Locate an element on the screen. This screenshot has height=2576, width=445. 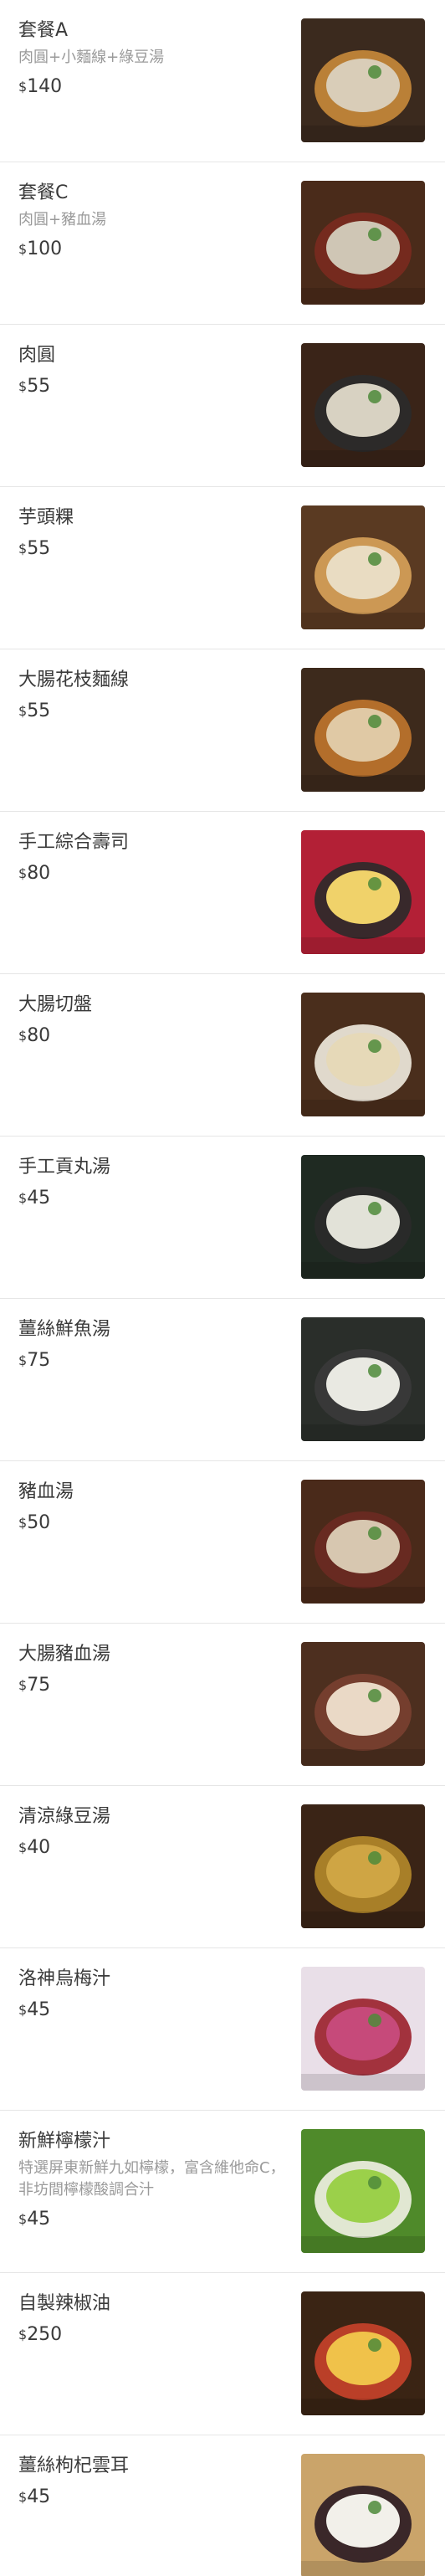
menu-item-info: 清涼綠豆湯 $40 is located at coordinates (152, 1832).